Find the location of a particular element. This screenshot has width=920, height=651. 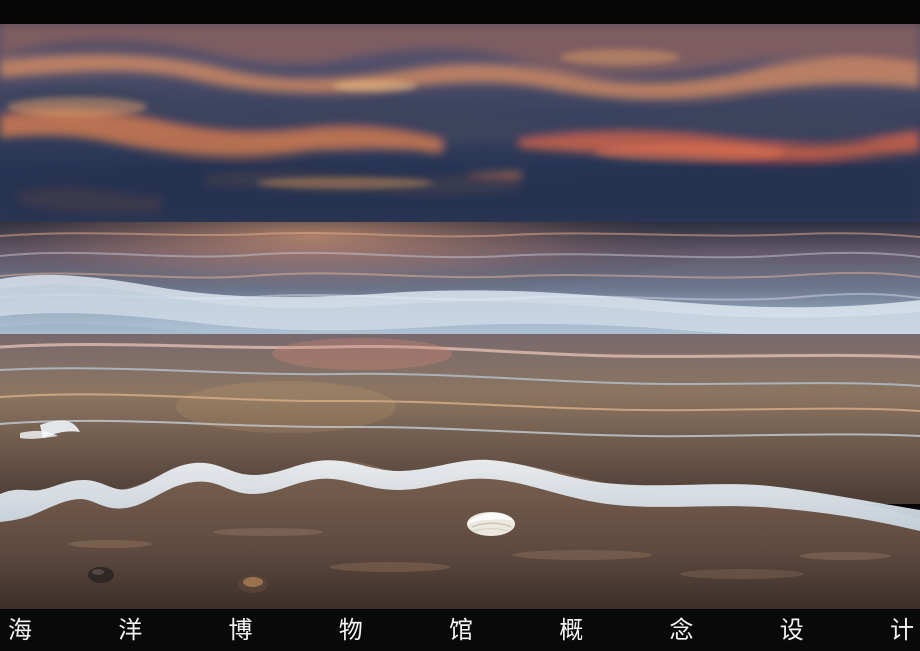

caption-char-9: 计 is located at coordinates (902, 630).